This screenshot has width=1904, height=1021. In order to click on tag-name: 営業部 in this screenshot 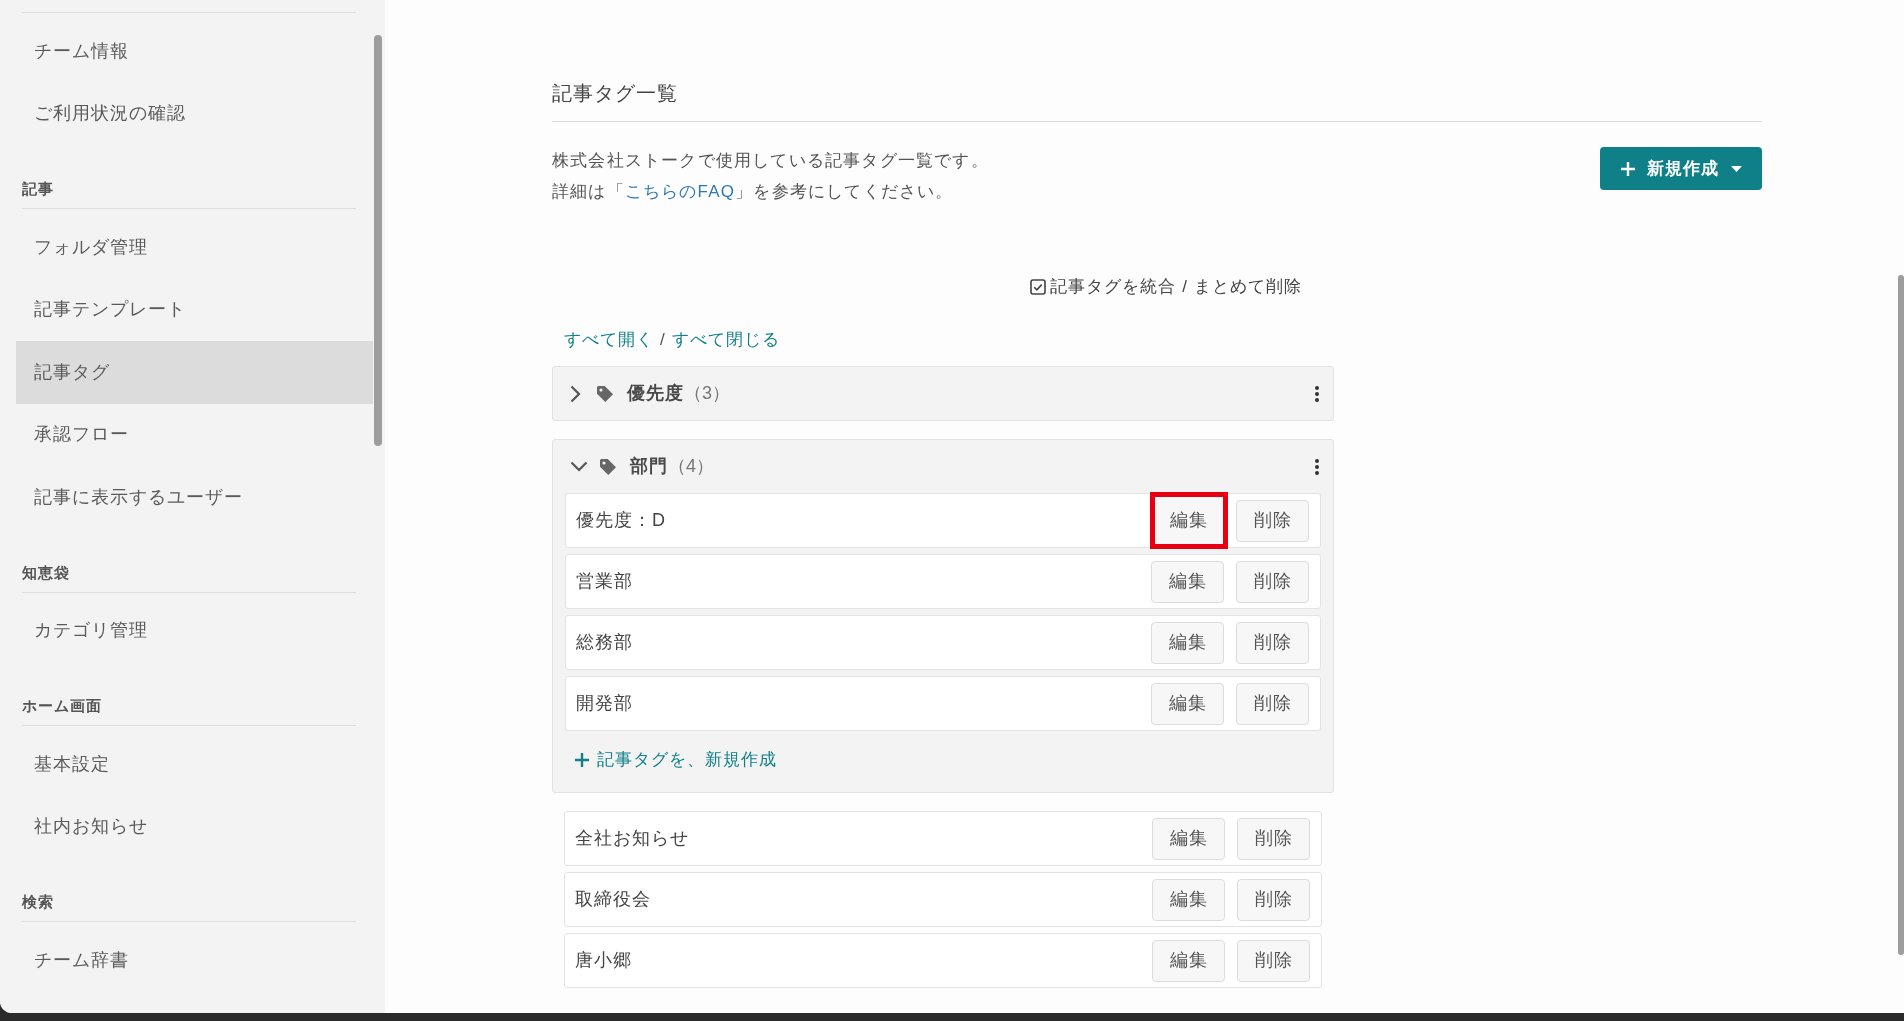, I will do `click(605, 581)`.